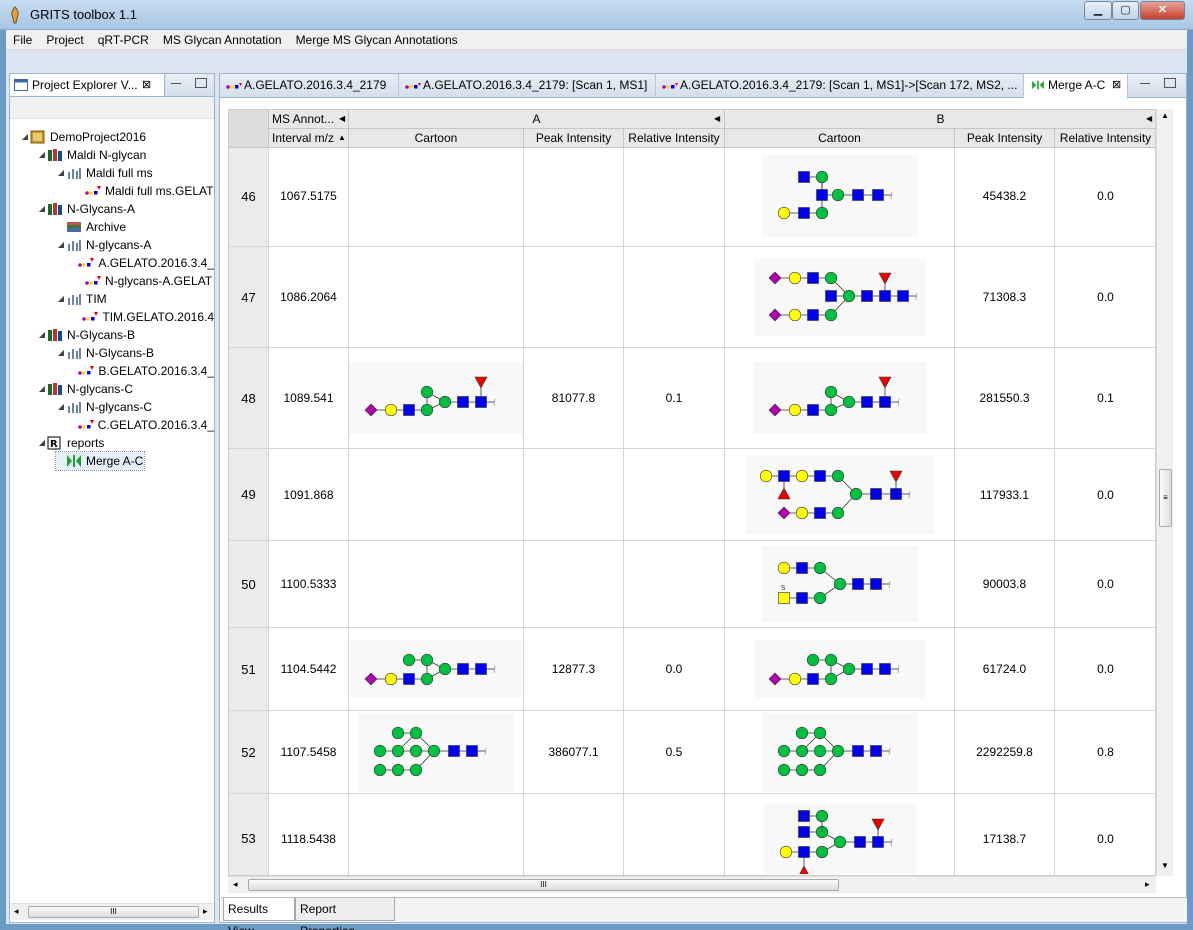  What do you see at coordinates (201, 83) in the screenshot?
I see `maximize-view-icon` at bounding box center [201, 83].